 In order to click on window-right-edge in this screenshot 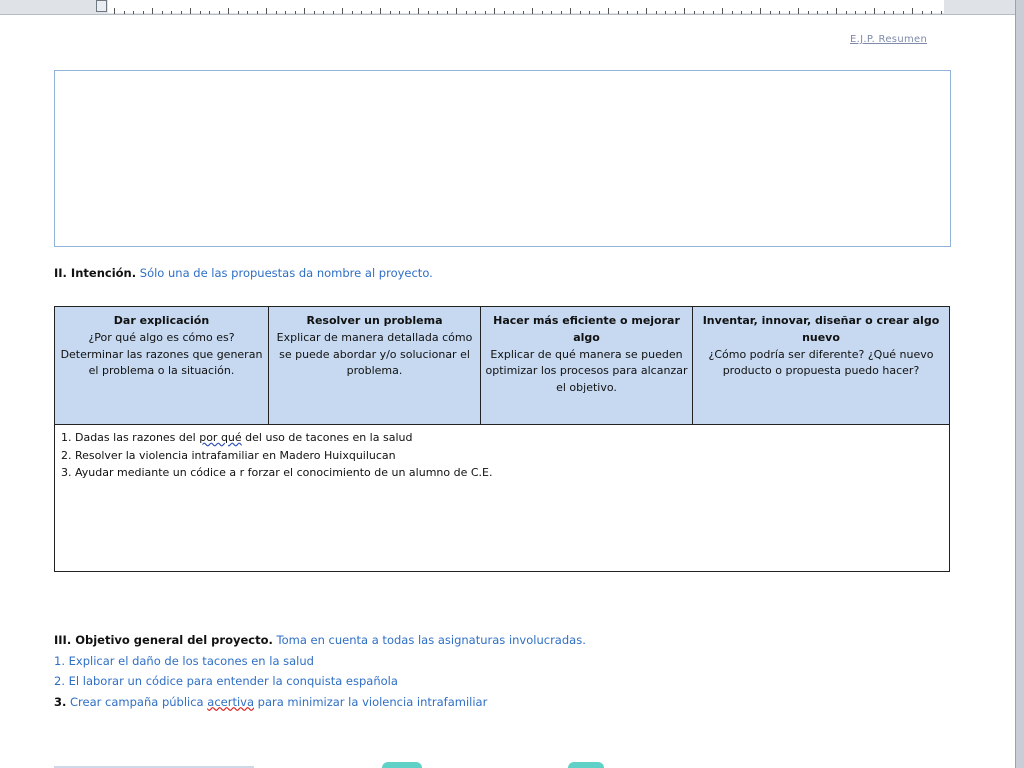, I will do `click(1019, 384)`.